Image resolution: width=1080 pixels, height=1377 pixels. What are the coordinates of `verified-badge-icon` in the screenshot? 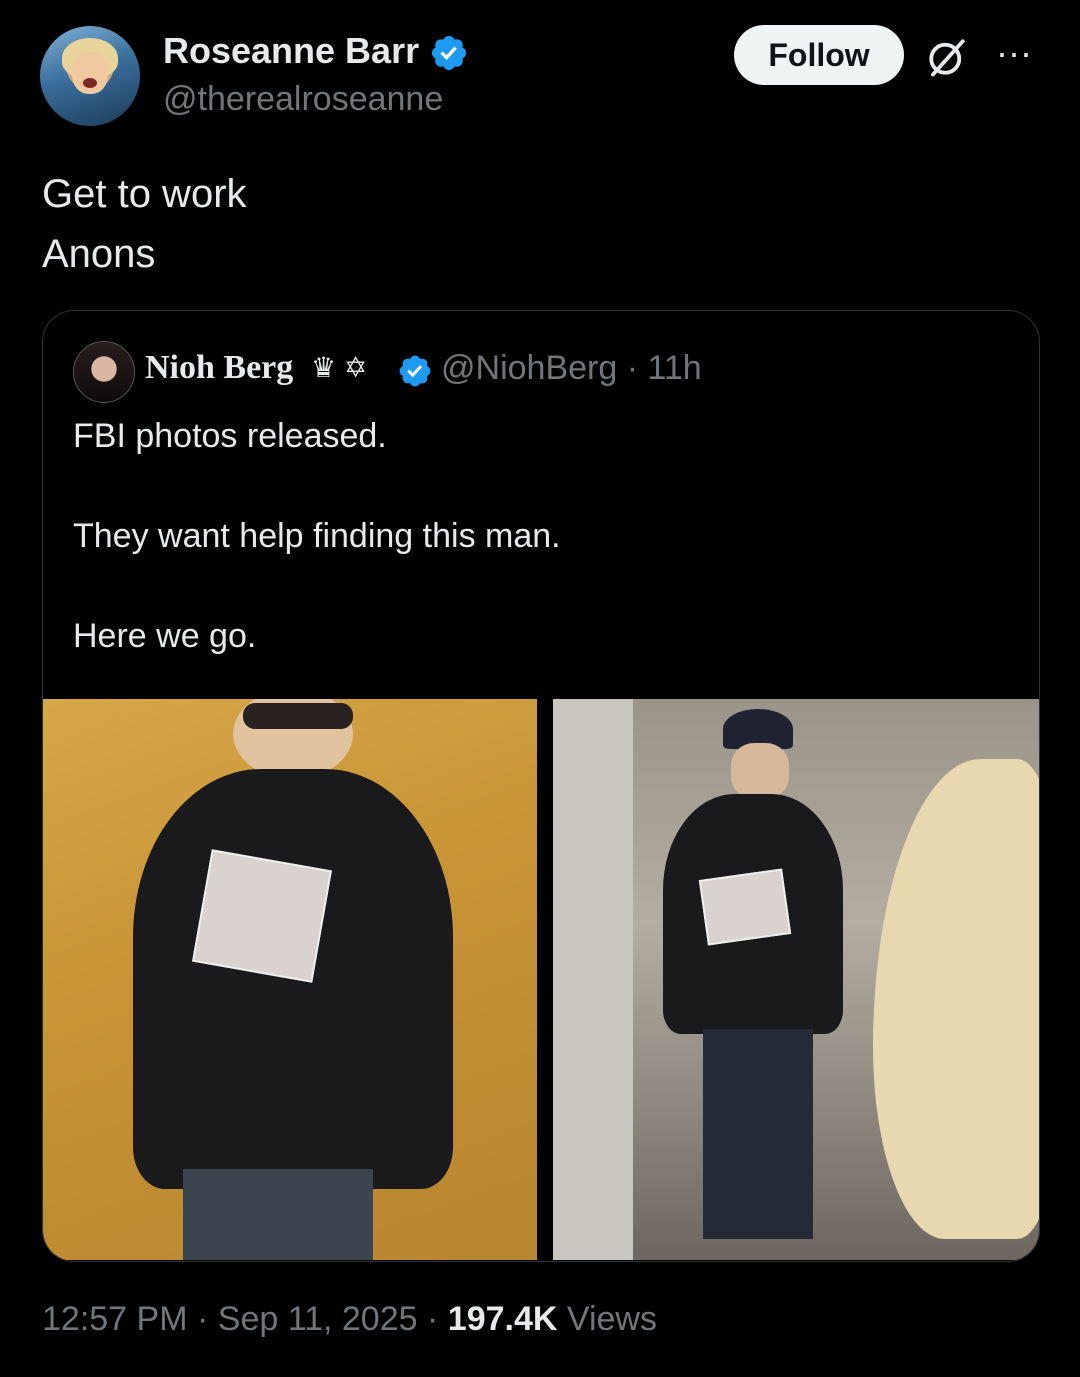 It's located at (449, 53).